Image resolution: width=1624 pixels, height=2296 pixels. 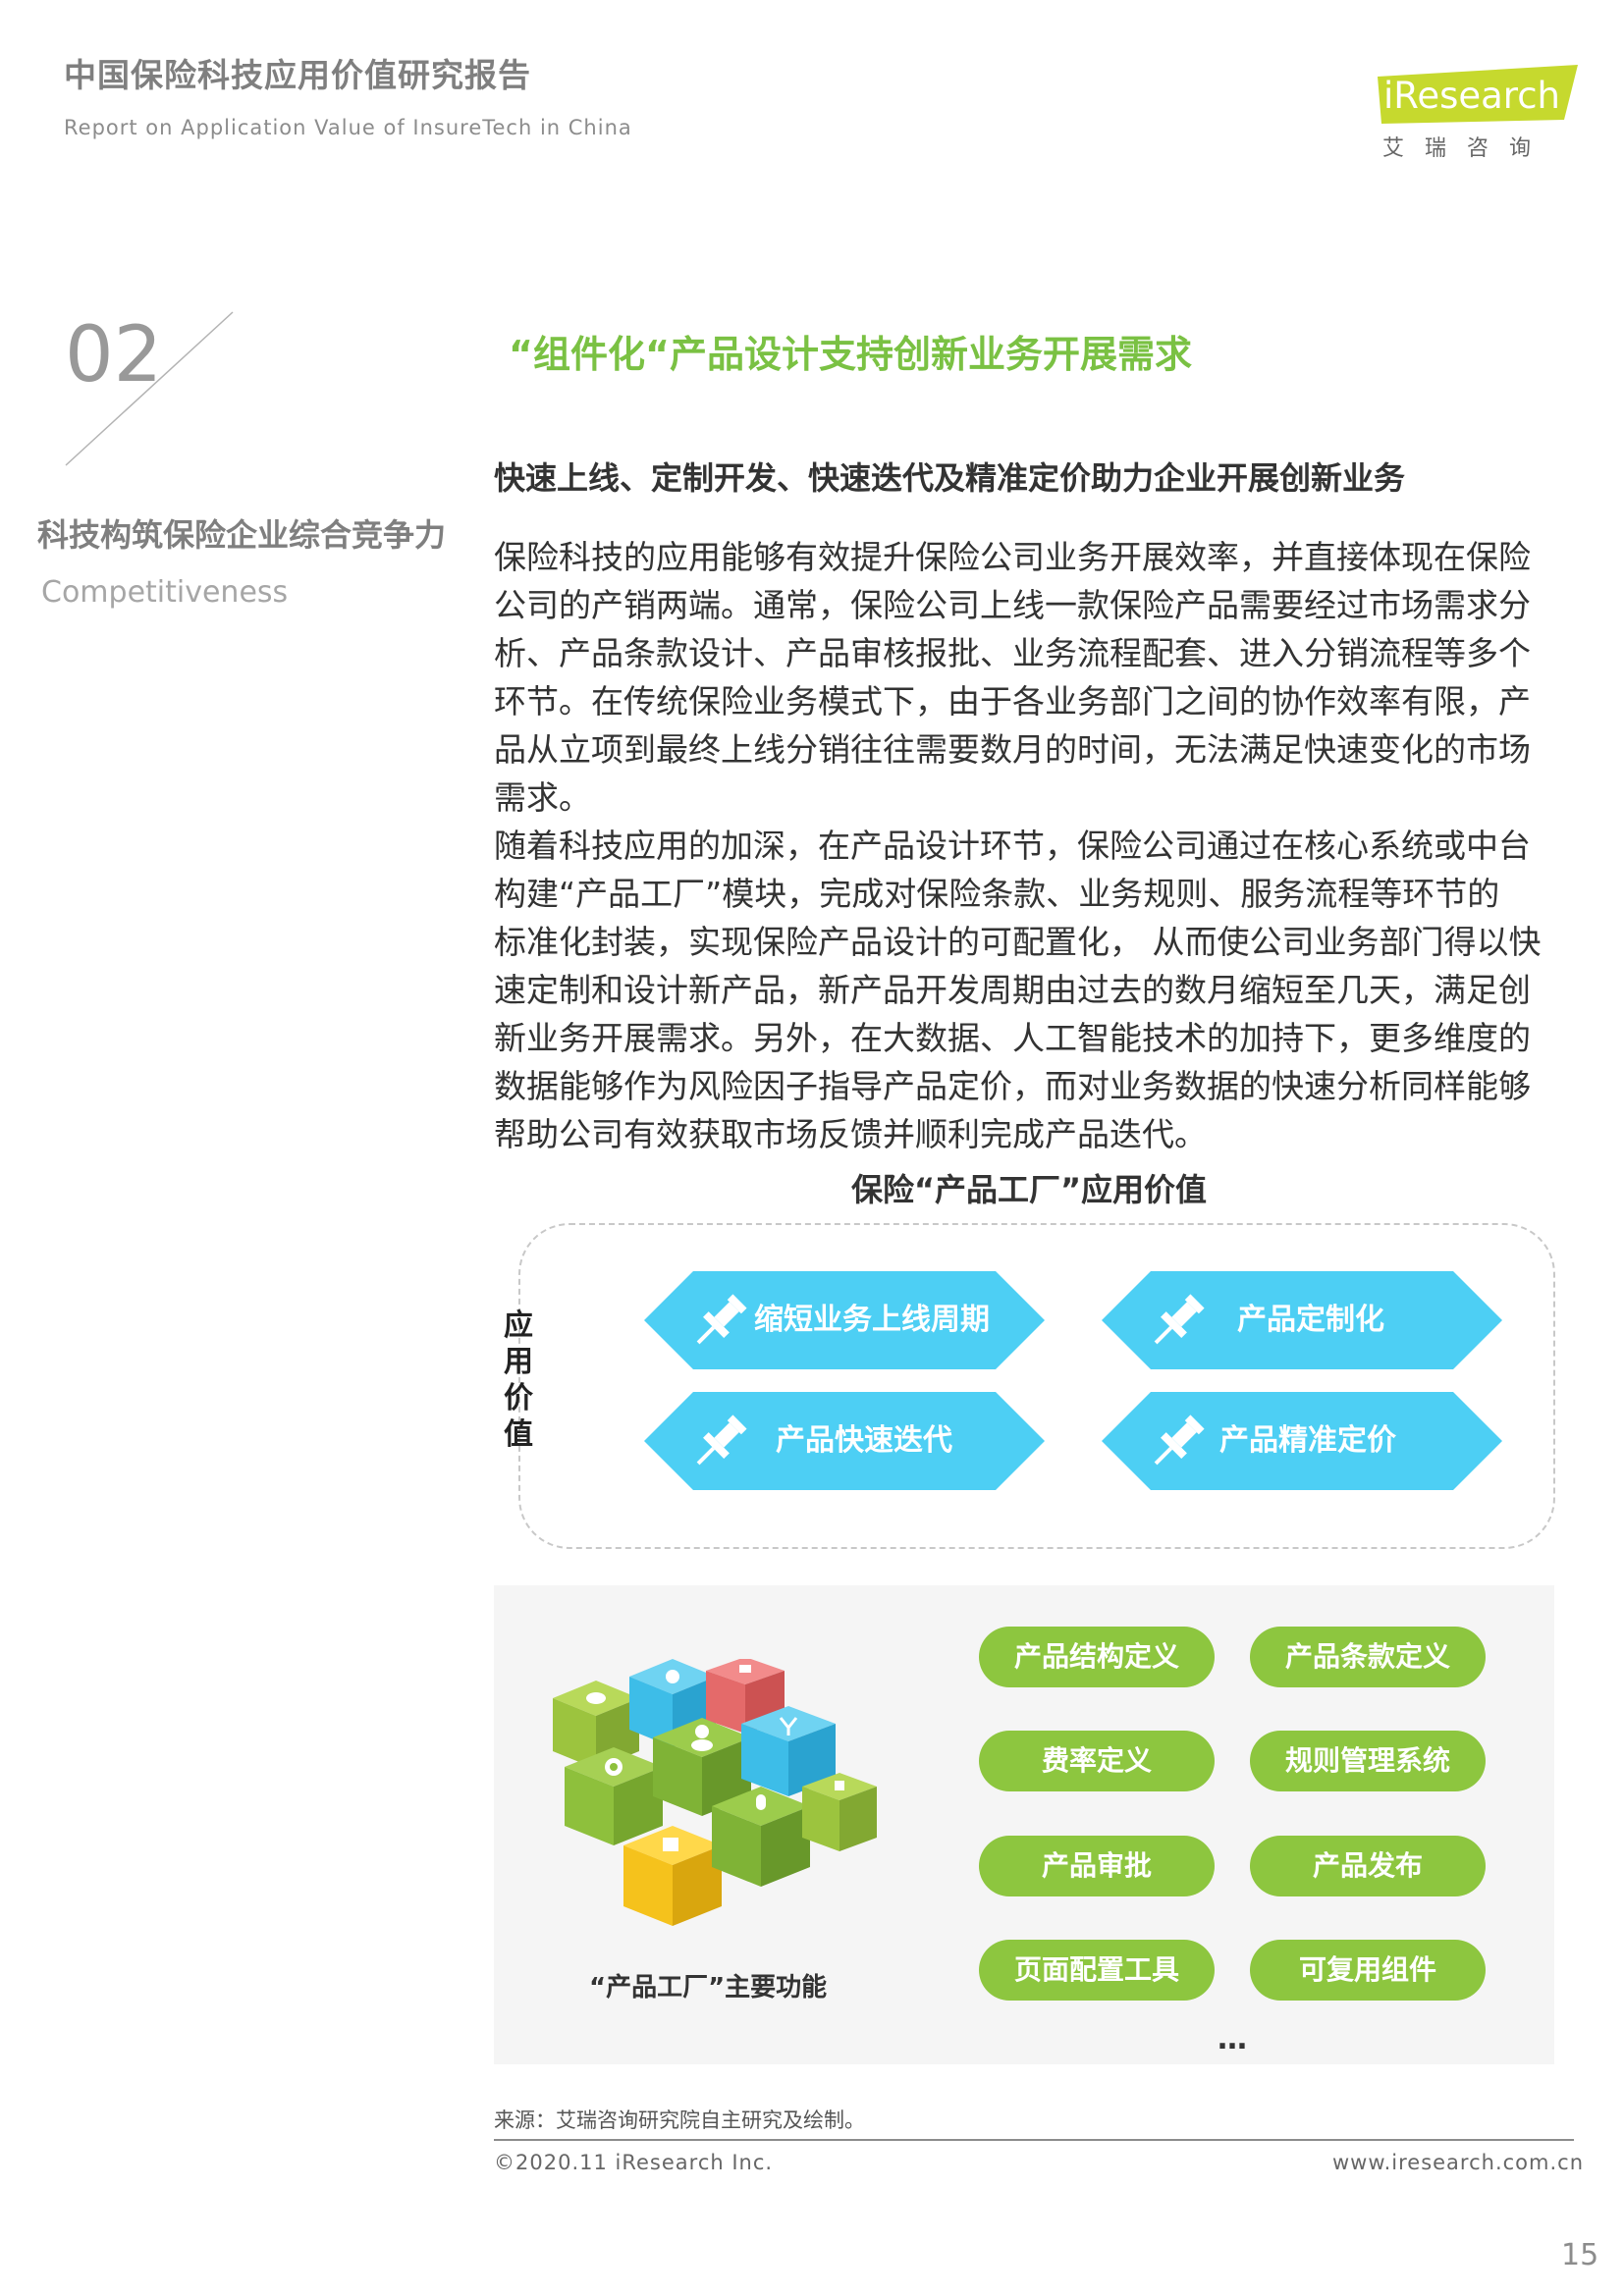 What do you see at coordinates (1097, 1657) in the screenshot?
I see `function-pill: 产品结构定义` at bounding box center [1097, 1657].